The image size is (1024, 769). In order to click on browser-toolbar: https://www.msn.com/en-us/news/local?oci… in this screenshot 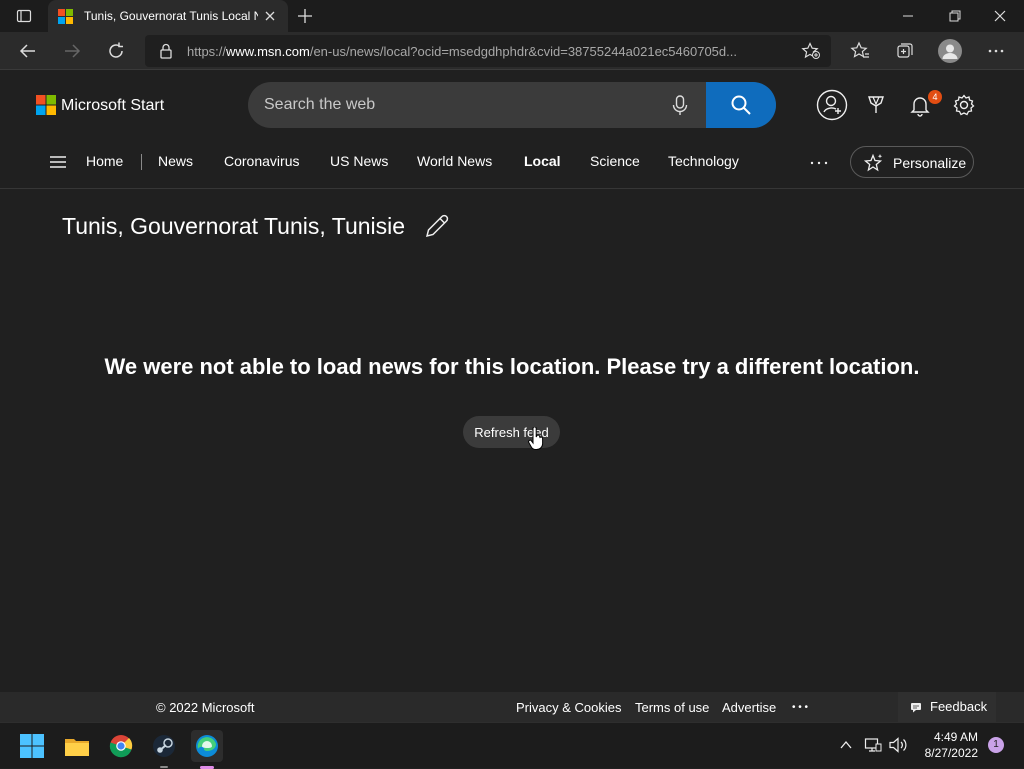, I will do `click(512, 51)`.